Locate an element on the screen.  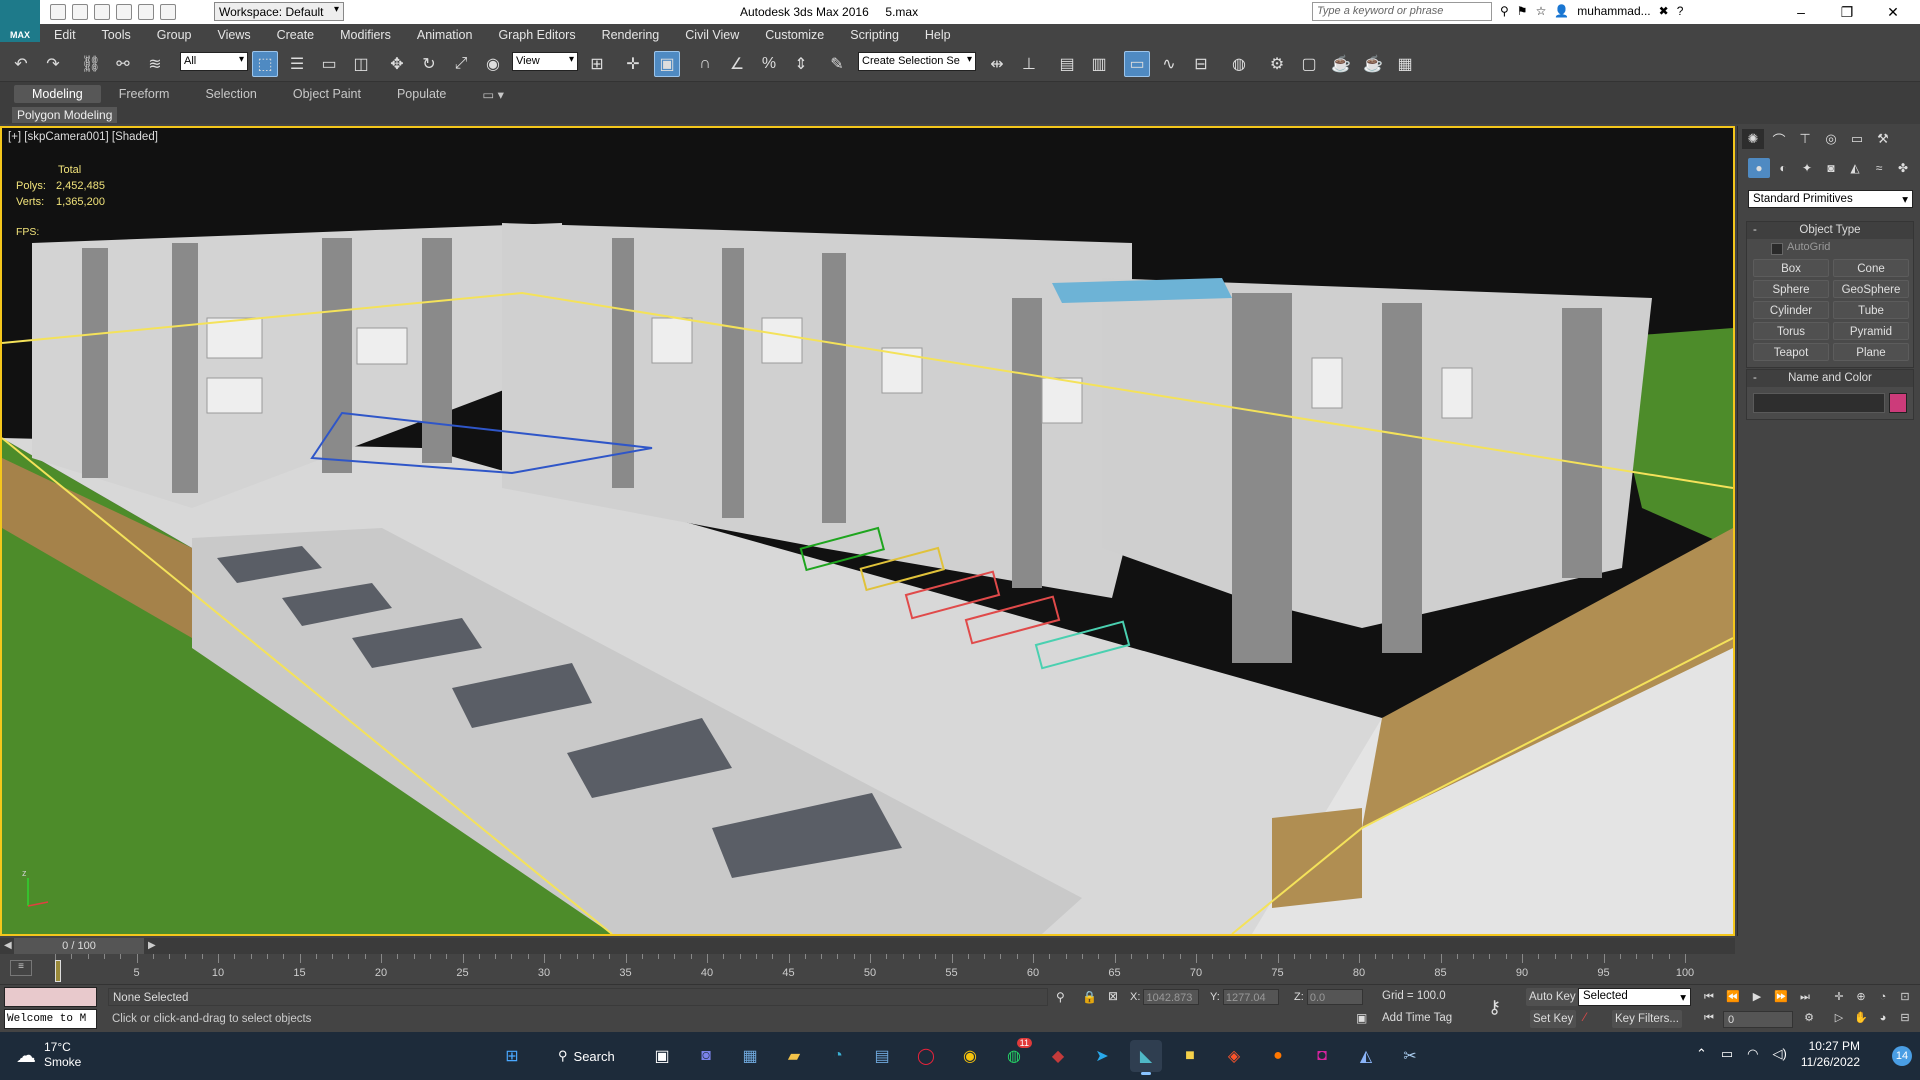
angle-snap-icon: ∠ is located at coordinates (737, 64).